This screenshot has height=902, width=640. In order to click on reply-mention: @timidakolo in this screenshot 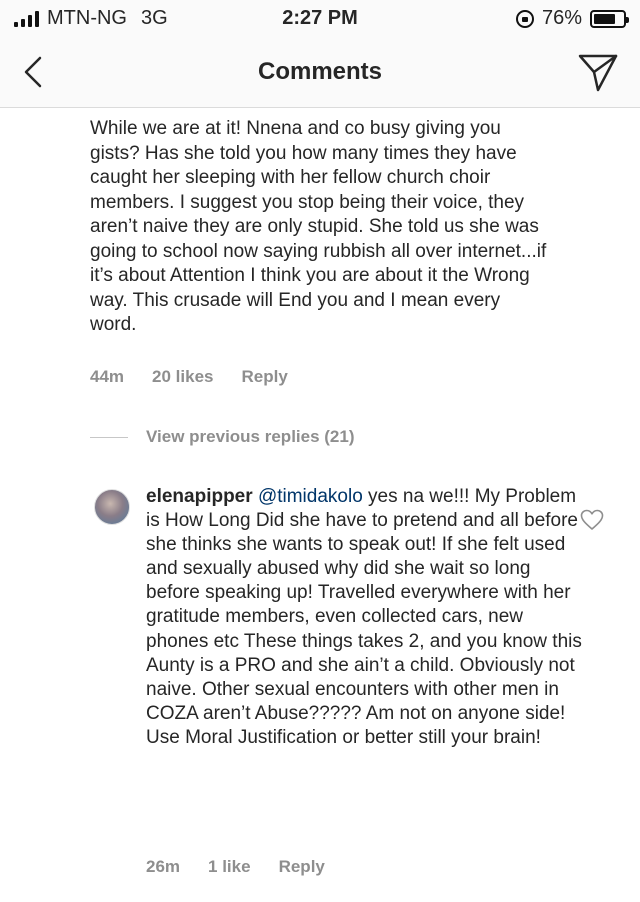, I will do `click(310, 496)`.